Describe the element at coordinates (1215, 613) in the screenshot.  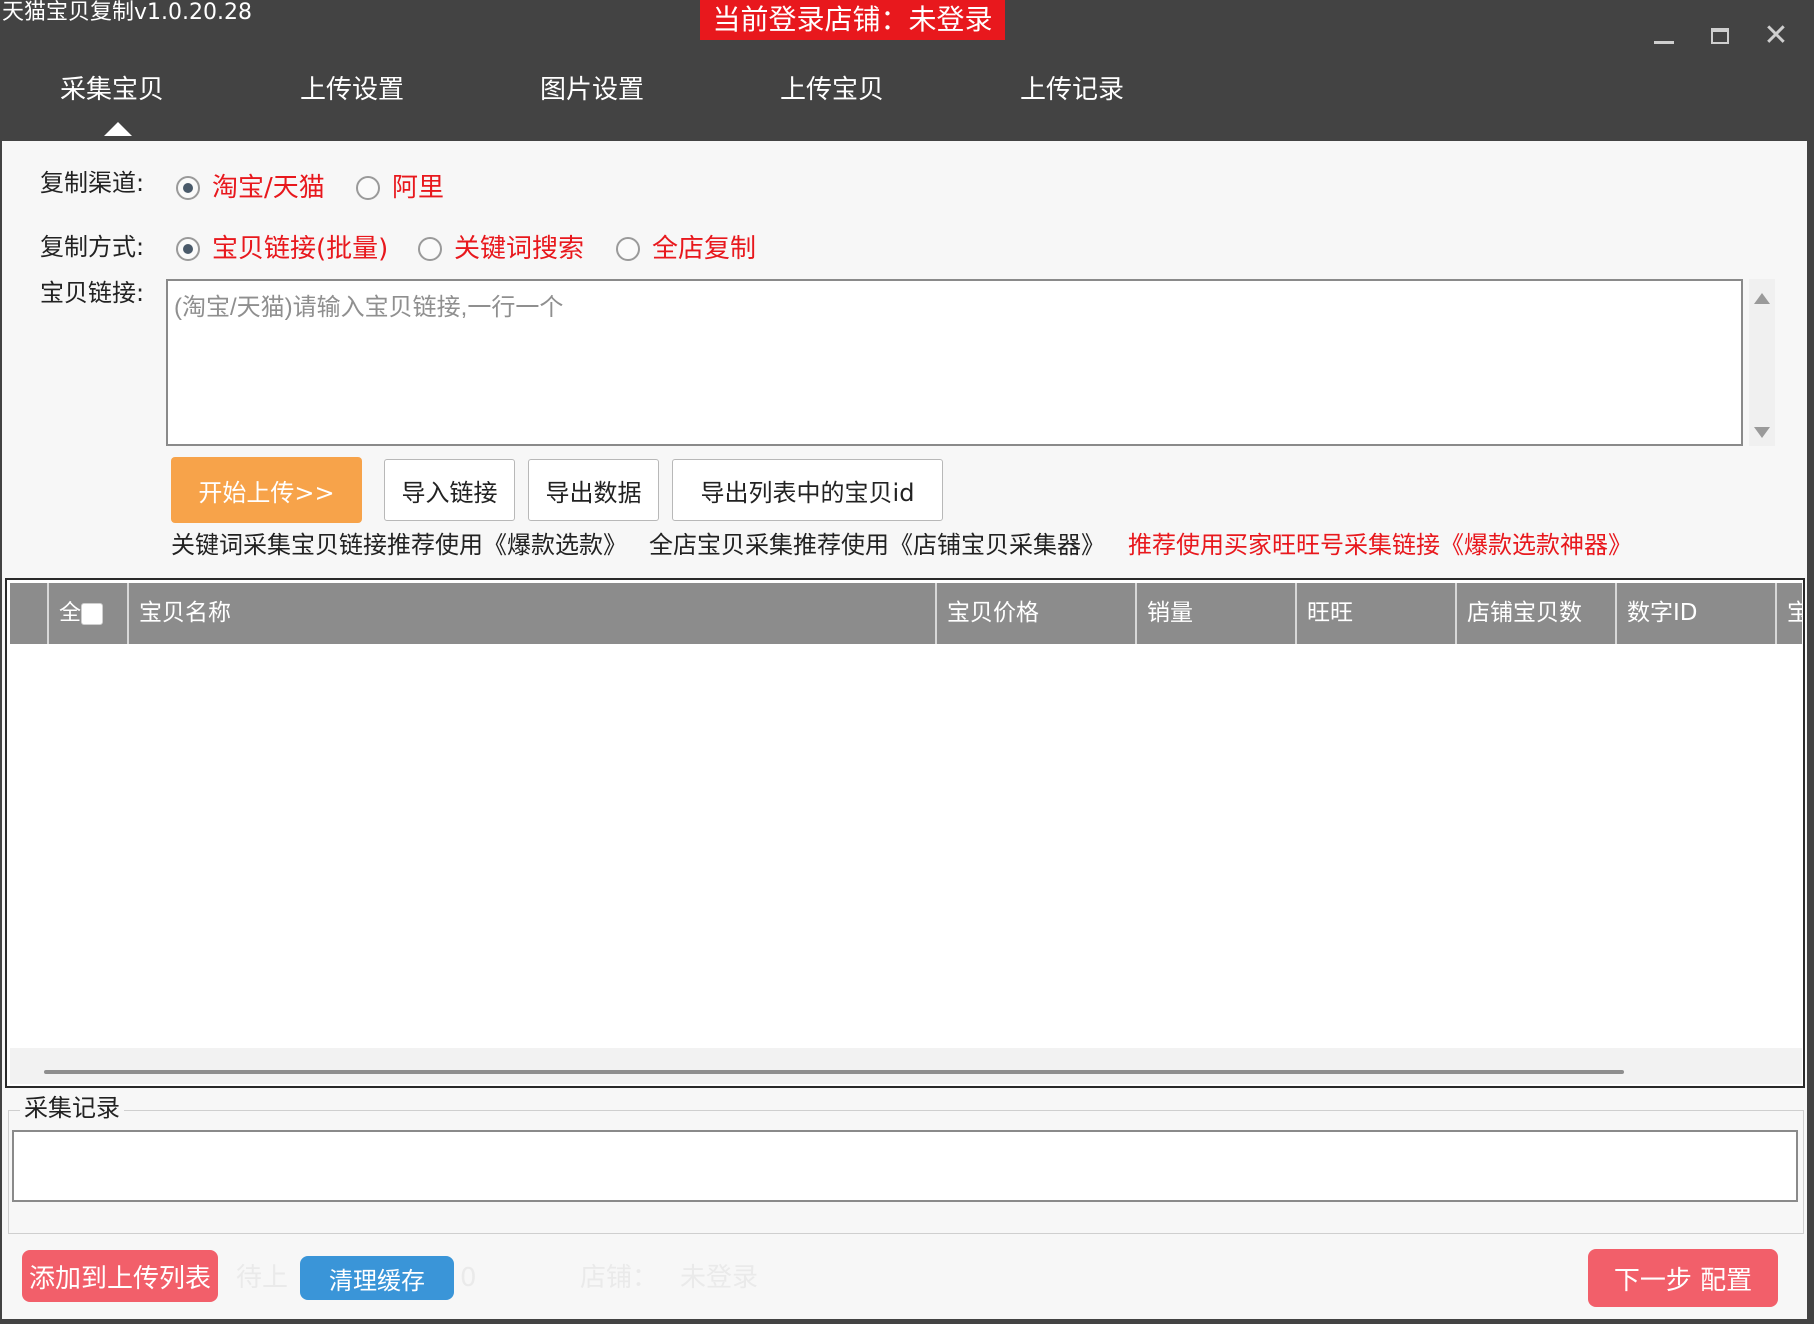
I see `column-header-sales: 销量` at that location.